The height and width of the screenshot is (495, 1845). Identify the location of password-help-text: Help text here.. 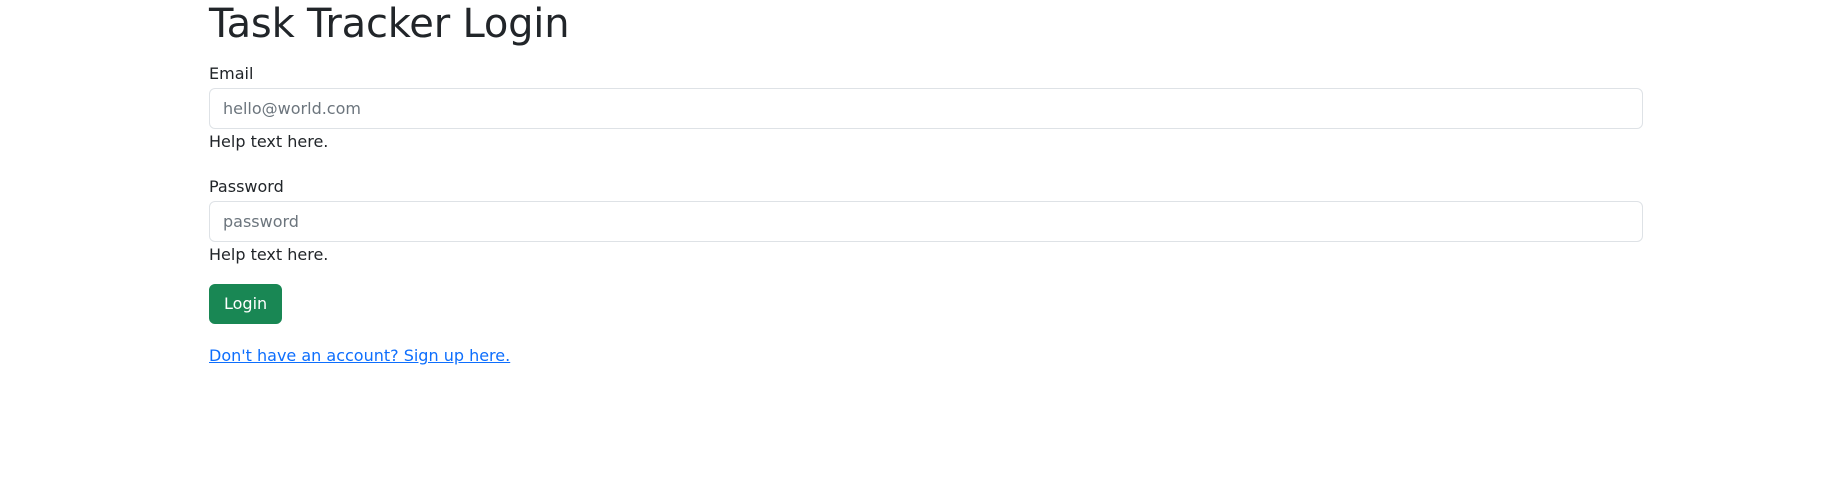
(269, 254).